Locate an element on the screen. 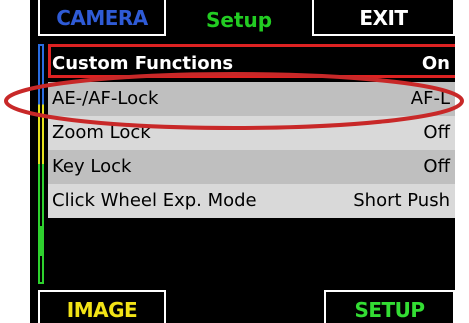  tab-camera: CAMERA is located at coordinates (102, 18).